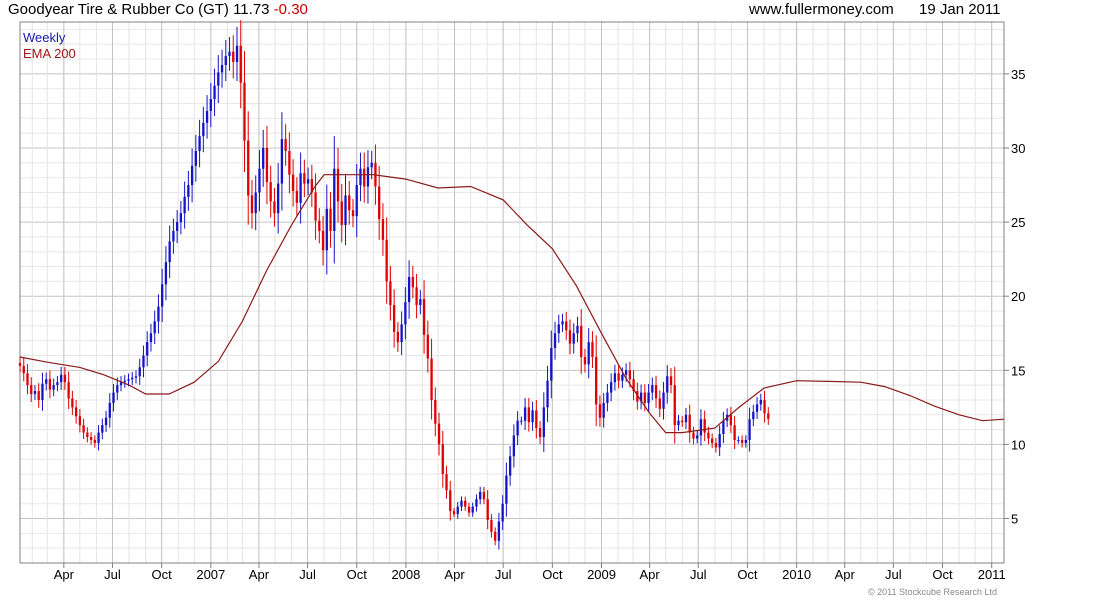  I want to click on x-tick-label: 2008, so click(405, 574).